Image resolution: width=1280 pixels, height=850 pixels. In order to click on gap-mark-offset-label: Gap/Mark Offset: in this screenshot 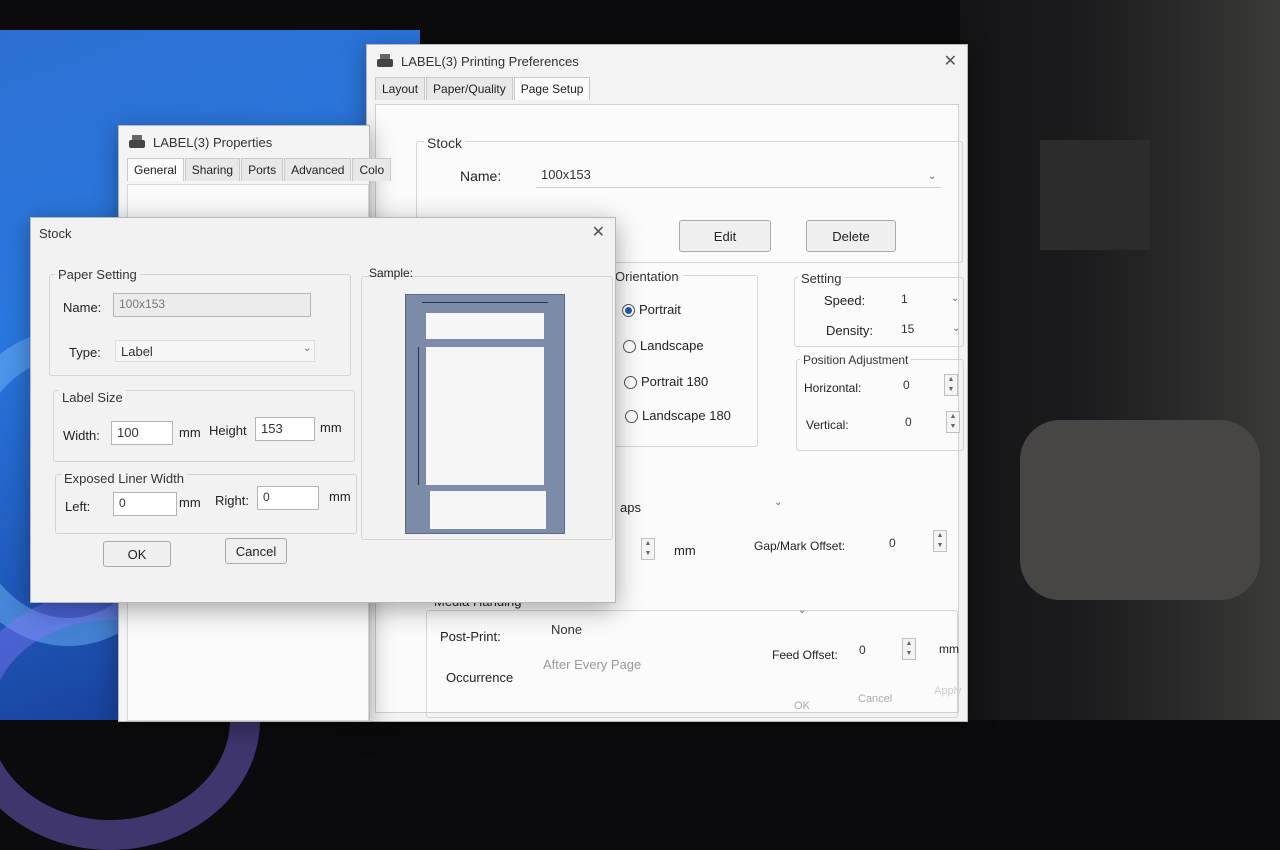, I will do `click(800, 546)`.